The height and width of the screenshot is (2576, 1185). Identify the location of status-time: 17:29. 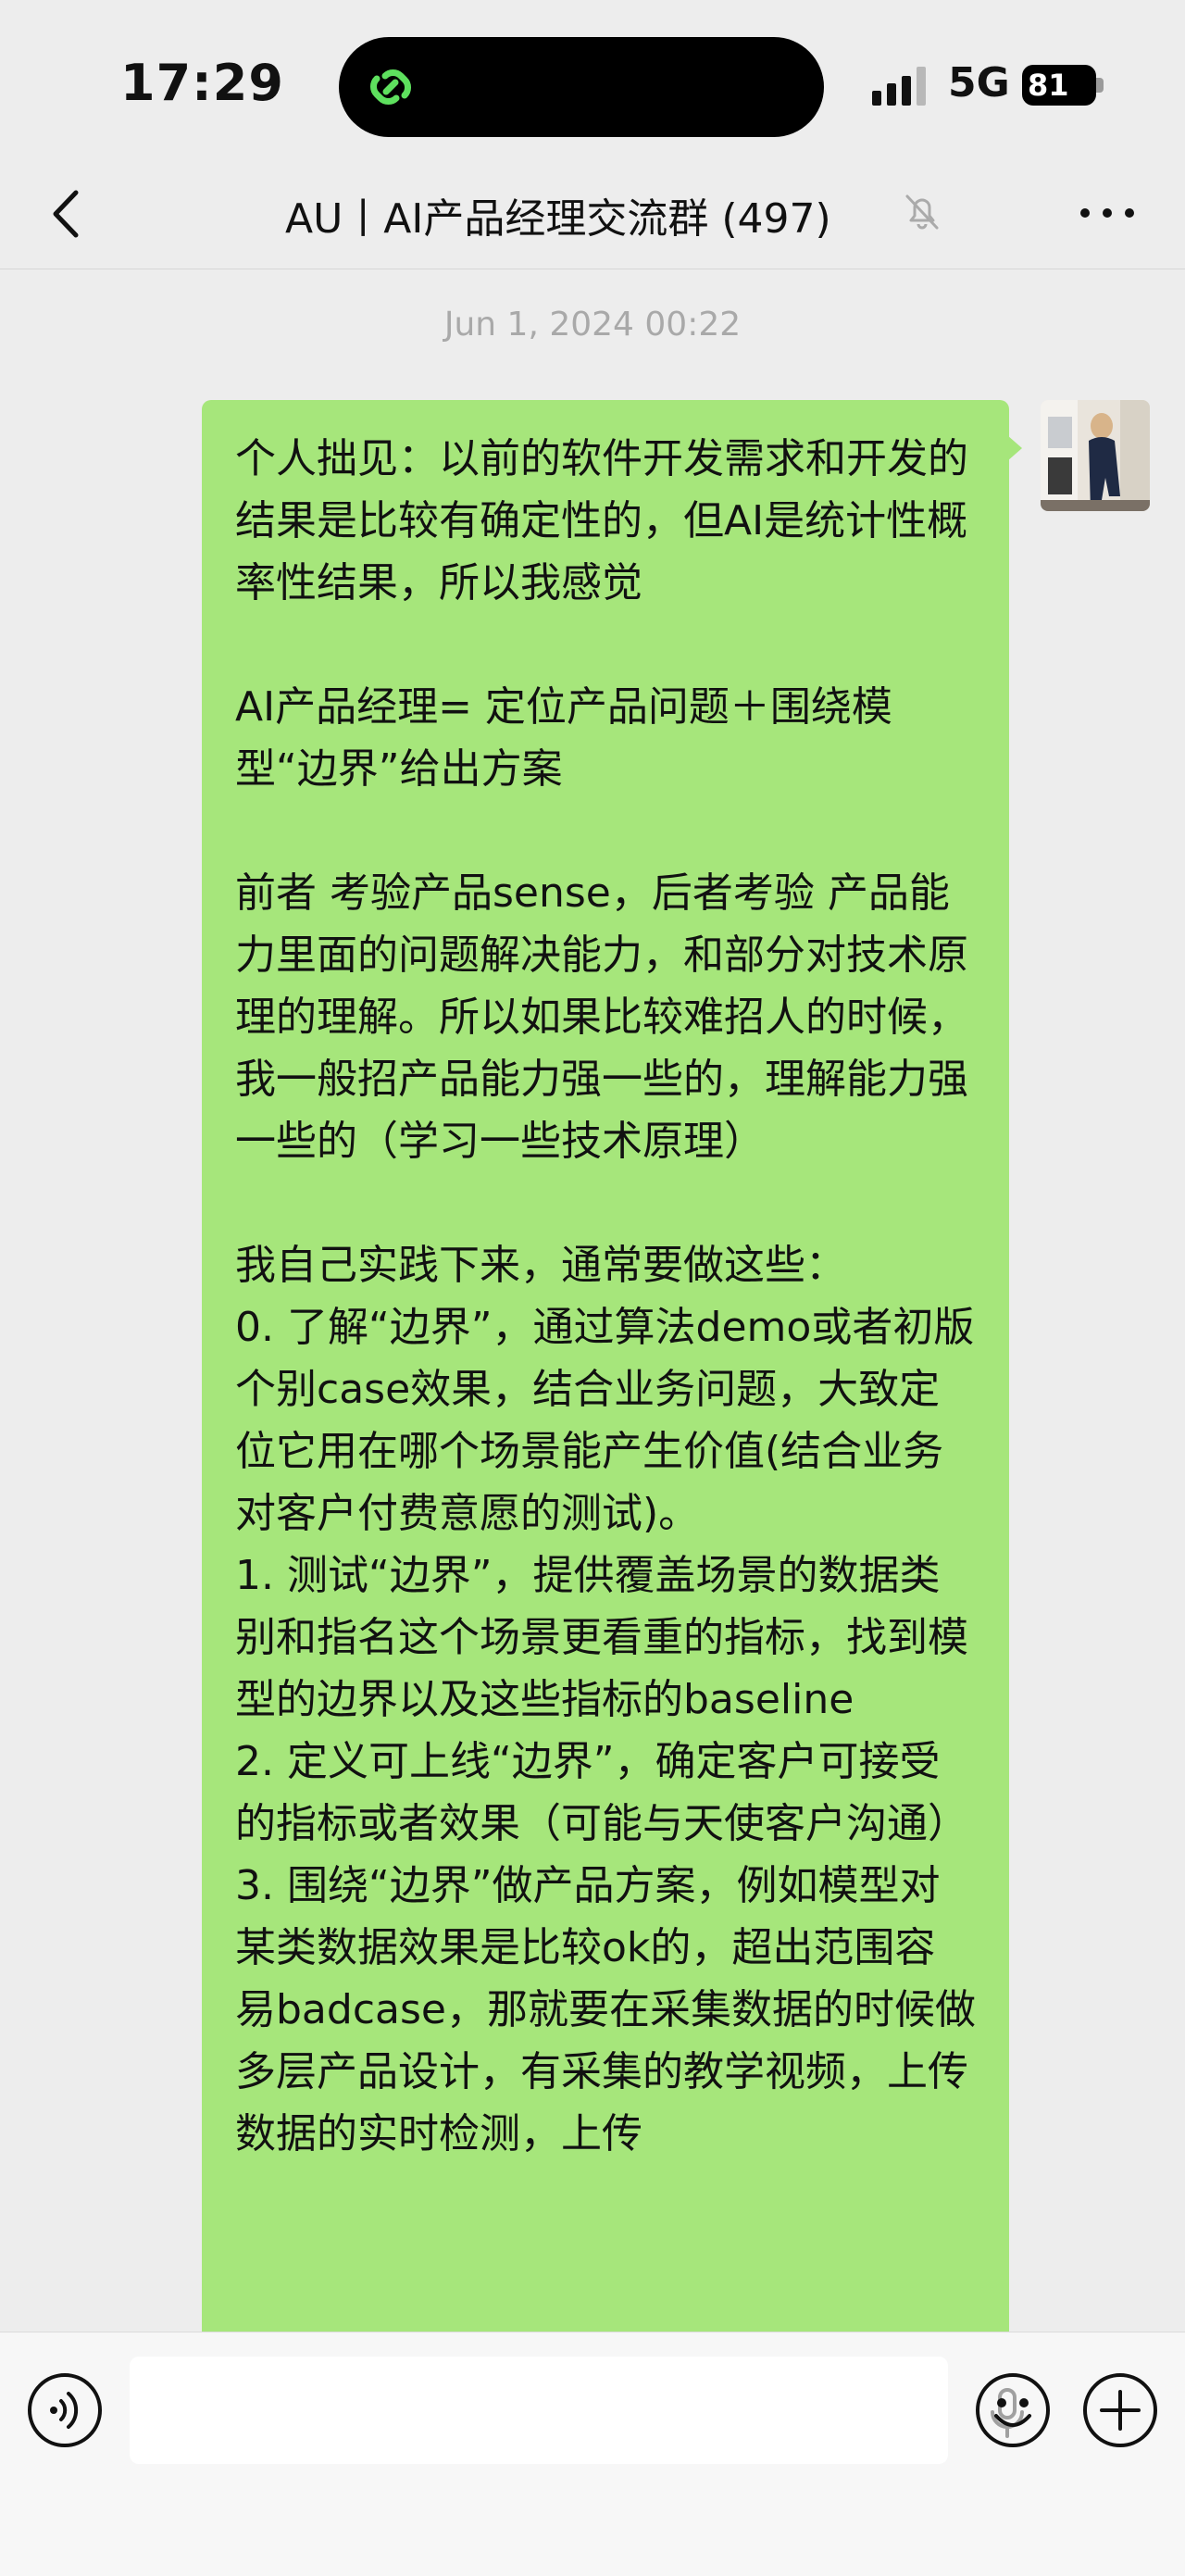
(202, 83).